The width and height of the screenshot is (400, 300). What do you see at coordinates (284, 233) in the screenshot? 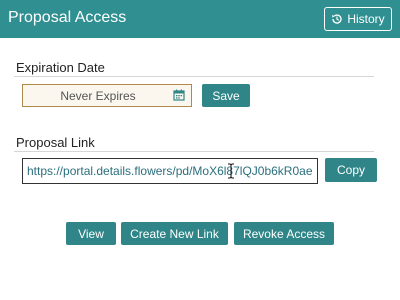
I see `revoke-access-button: Revoke Access` at bounding box center [284, 233].